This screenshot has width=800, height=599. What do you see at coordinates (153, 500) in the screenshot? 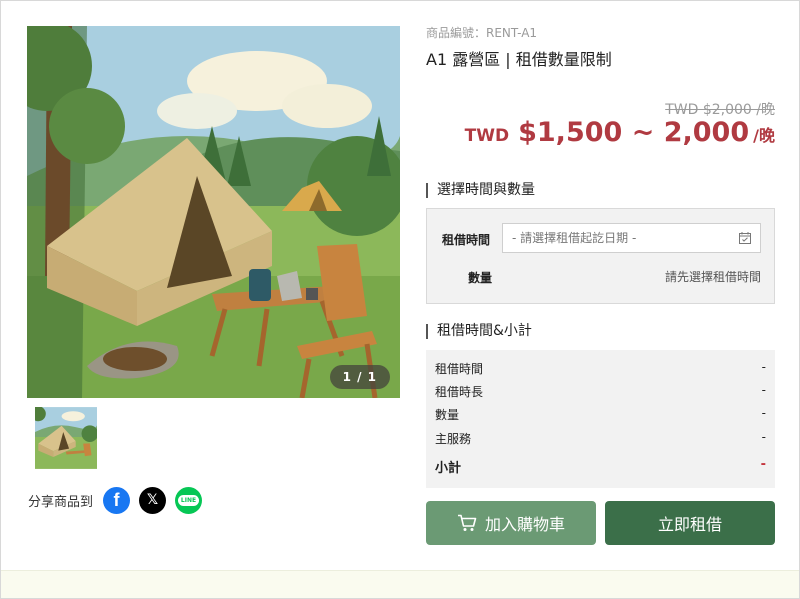
I see `x-icon: 𝕏` at bounding box center [153, 500].